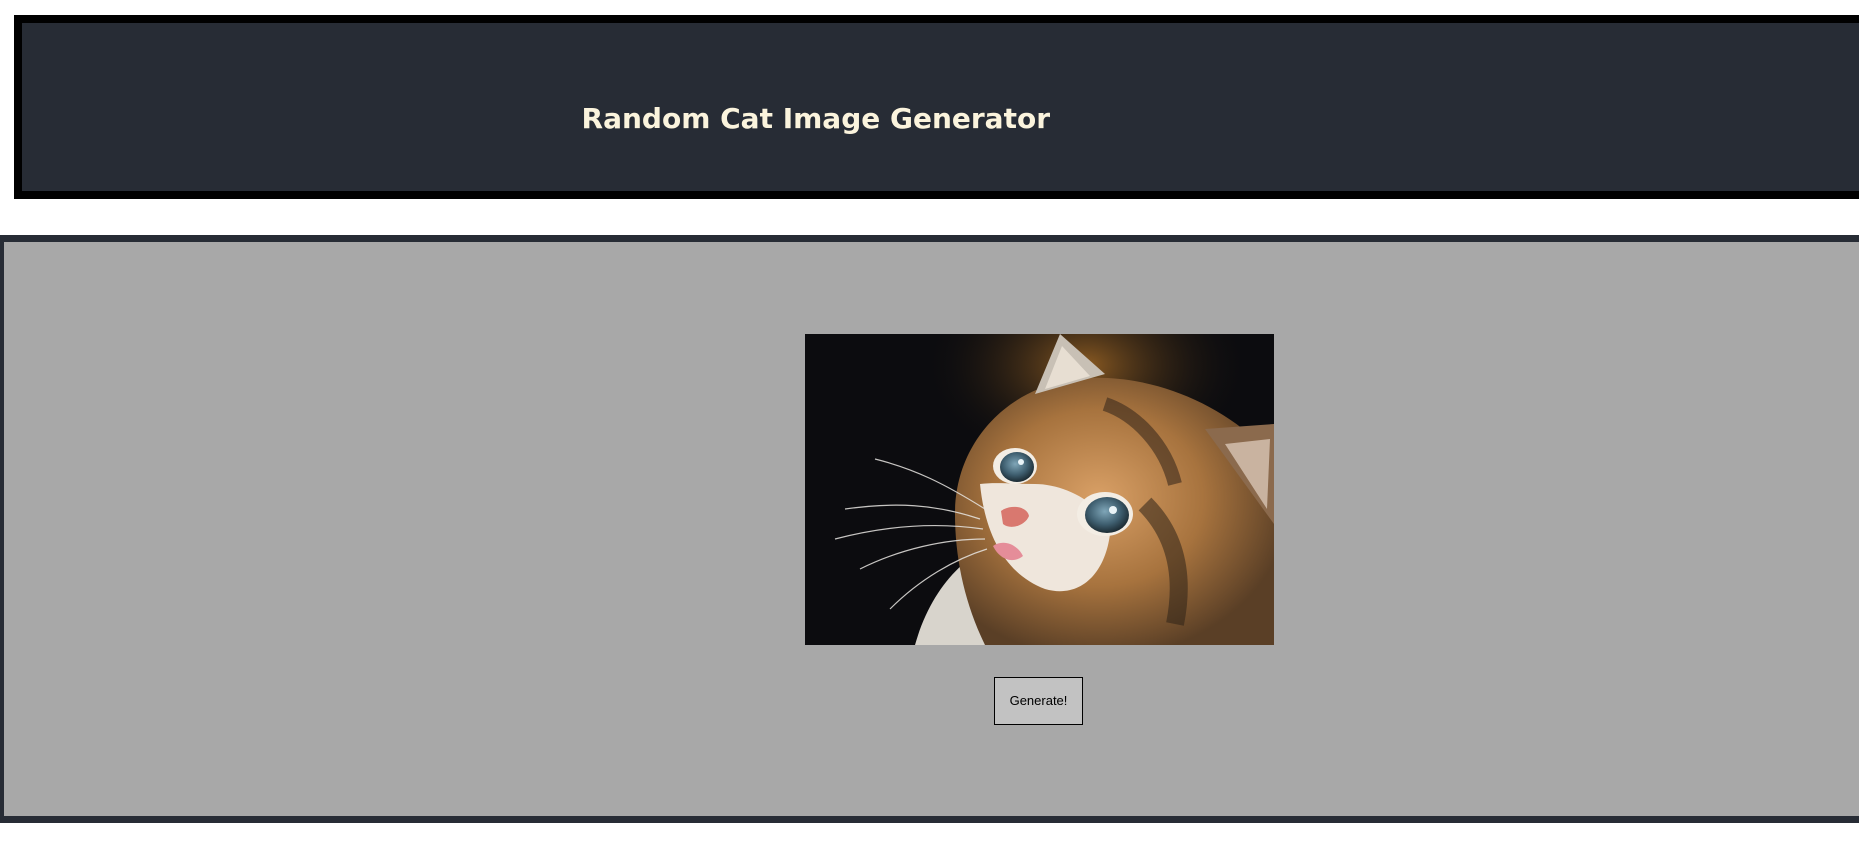  What do you see at coordinates (815, 118) in the screenshot?
I see `page-title: Random Cat Image Generator` at bounding box center [815, 118].